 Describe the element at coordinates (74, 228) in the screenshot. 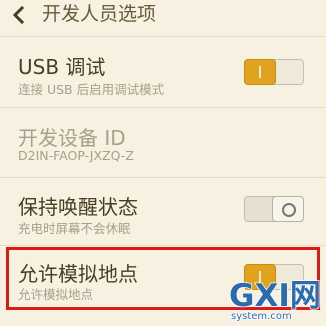

I see `setting-subtitle: 充电时屏幕不会休眠` at that location.